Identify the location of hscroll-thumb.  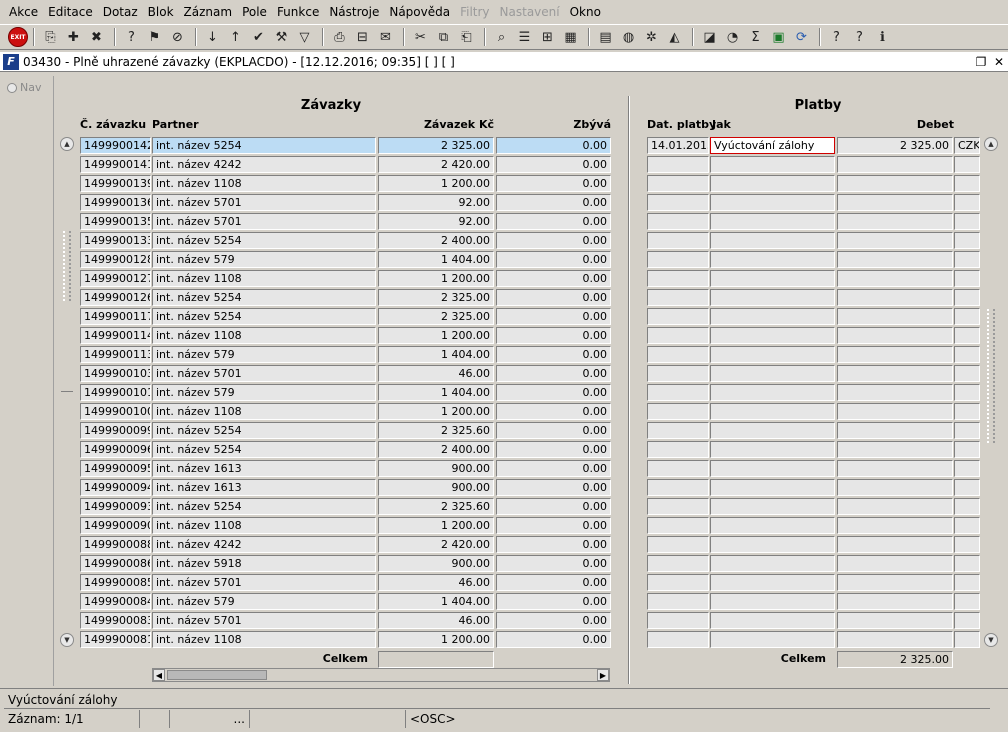
(217, 675).